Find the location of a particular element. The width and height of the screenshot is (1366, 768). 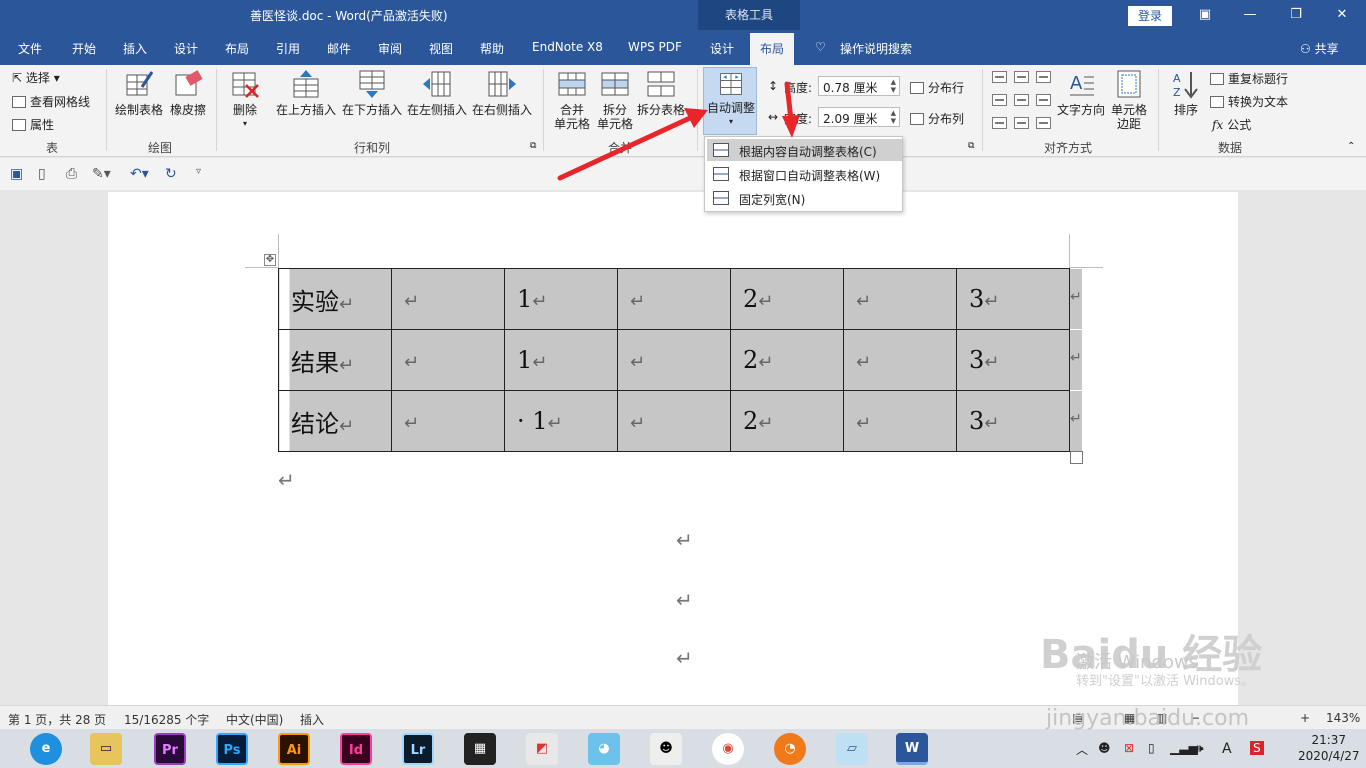

language-indicator: 中文(中国) is located at coordinates (254, 719).